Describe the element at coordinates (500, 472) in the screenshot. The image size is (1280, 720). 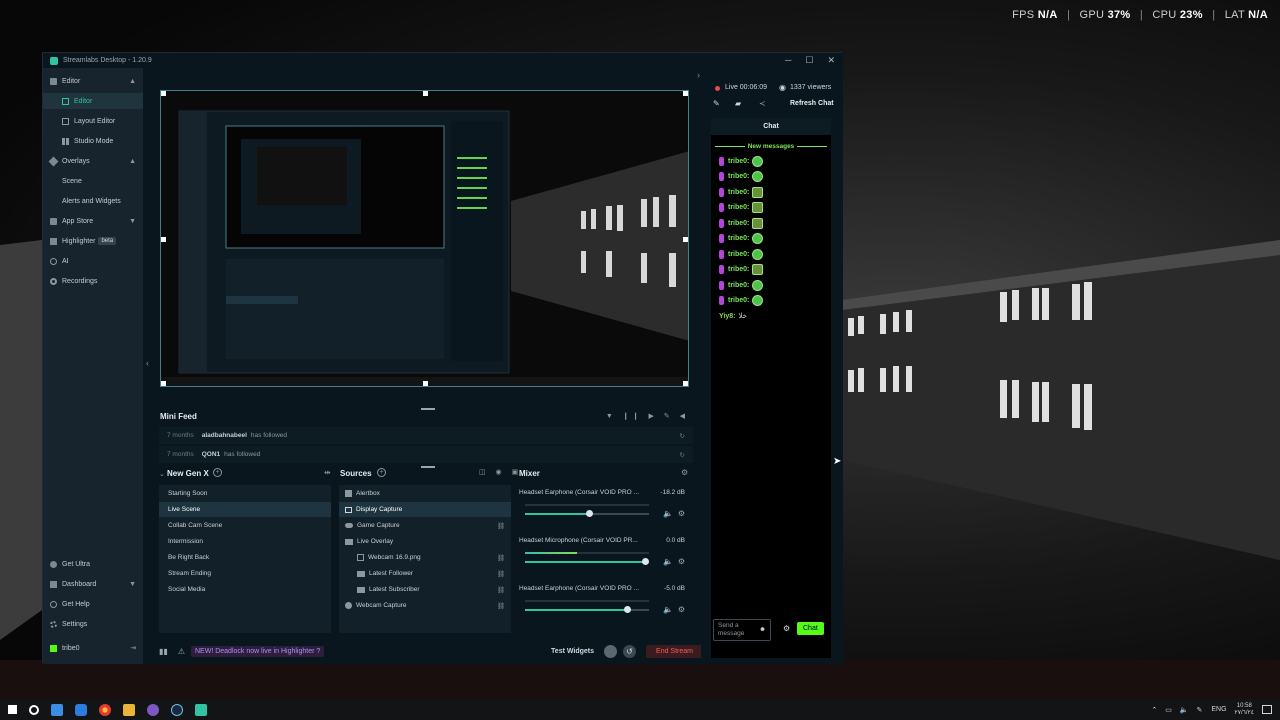
I see `source-toolbar-icons: ◫ ◉ ▣` at that location.